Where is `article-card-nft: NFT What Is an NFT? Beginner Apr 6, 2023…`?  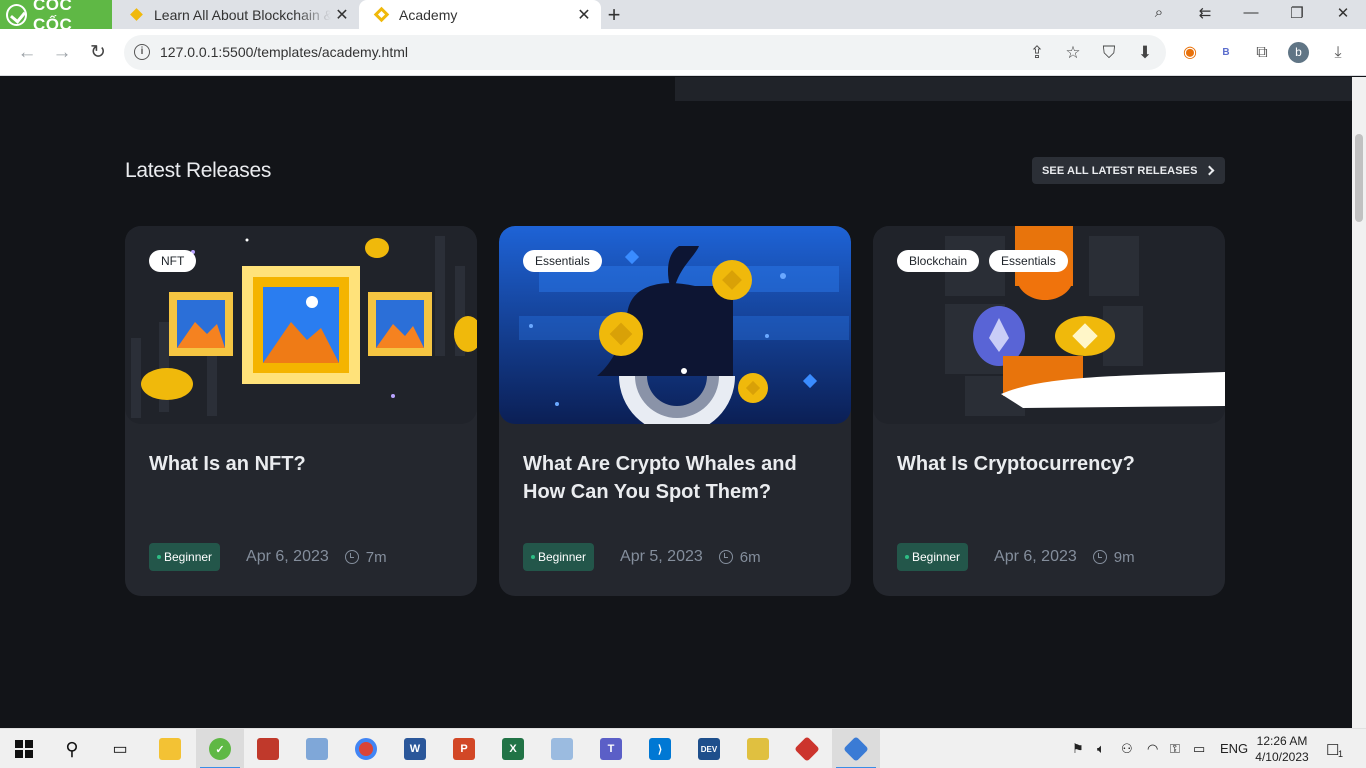 article-card-nft: NFT What Is an NFT? Beginner Apr 6, 2023… is located at coordinates (301, 411).